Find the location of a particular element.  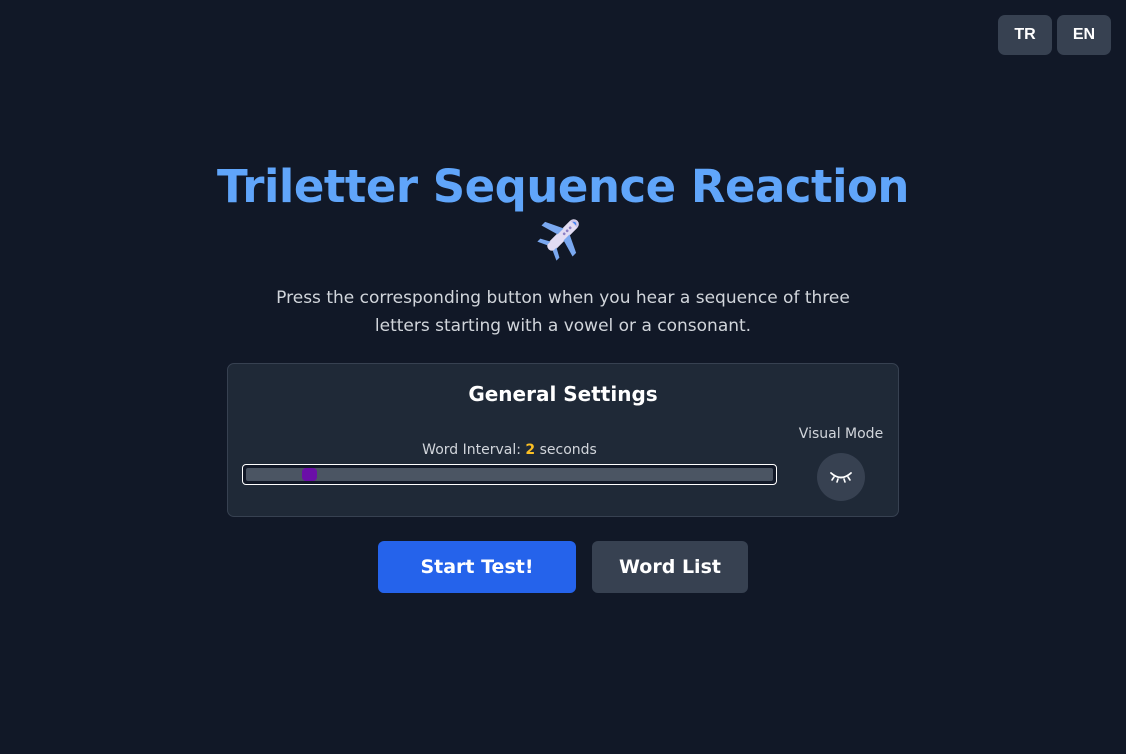

slider-track is located at coordinates (509, 474).